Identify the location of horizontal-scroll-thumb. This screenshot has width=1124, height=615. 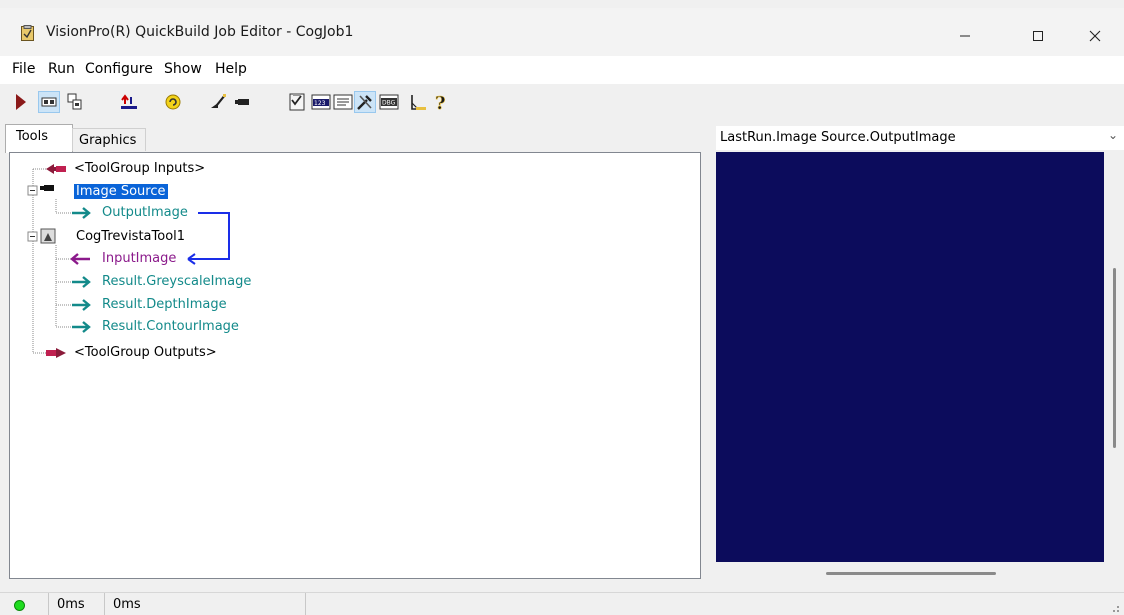
(911, 573).